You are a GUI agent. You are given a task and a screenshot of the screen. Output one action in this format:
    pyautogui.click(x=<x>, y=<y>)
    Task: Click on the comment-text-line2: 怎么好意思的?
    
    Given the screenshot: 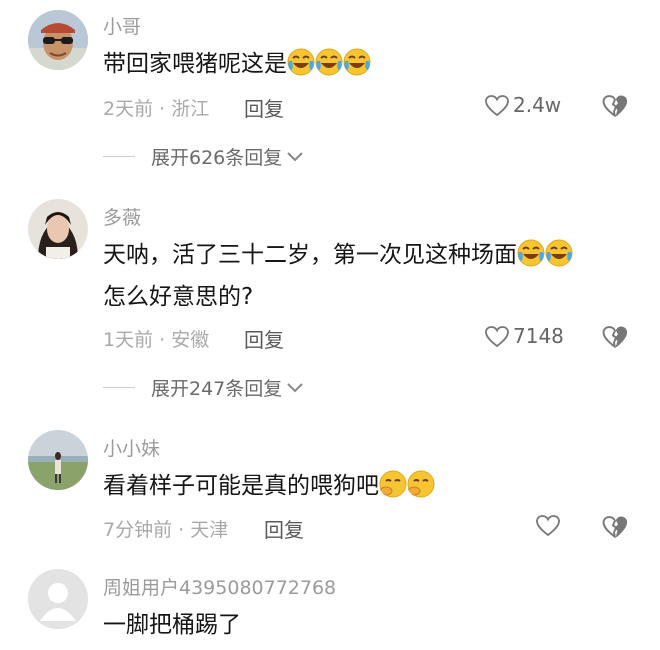 What is the action you would take?
    pyautogui.click(x=178, y=297)
    